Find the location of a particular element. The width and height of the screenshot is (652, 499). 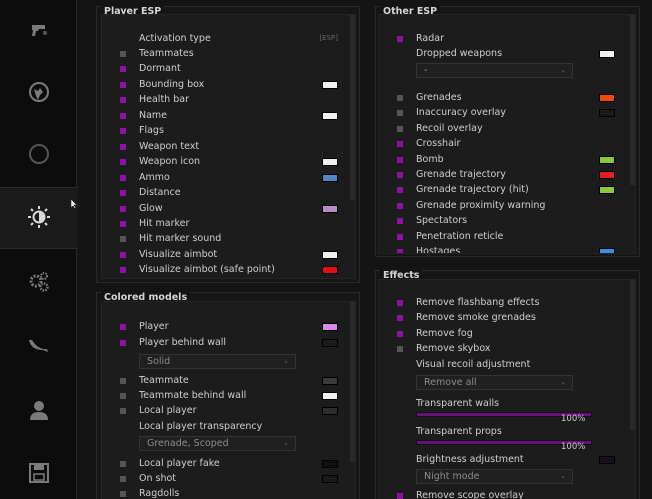

weapon-text-checkbox is located at coordinates (123, 146).